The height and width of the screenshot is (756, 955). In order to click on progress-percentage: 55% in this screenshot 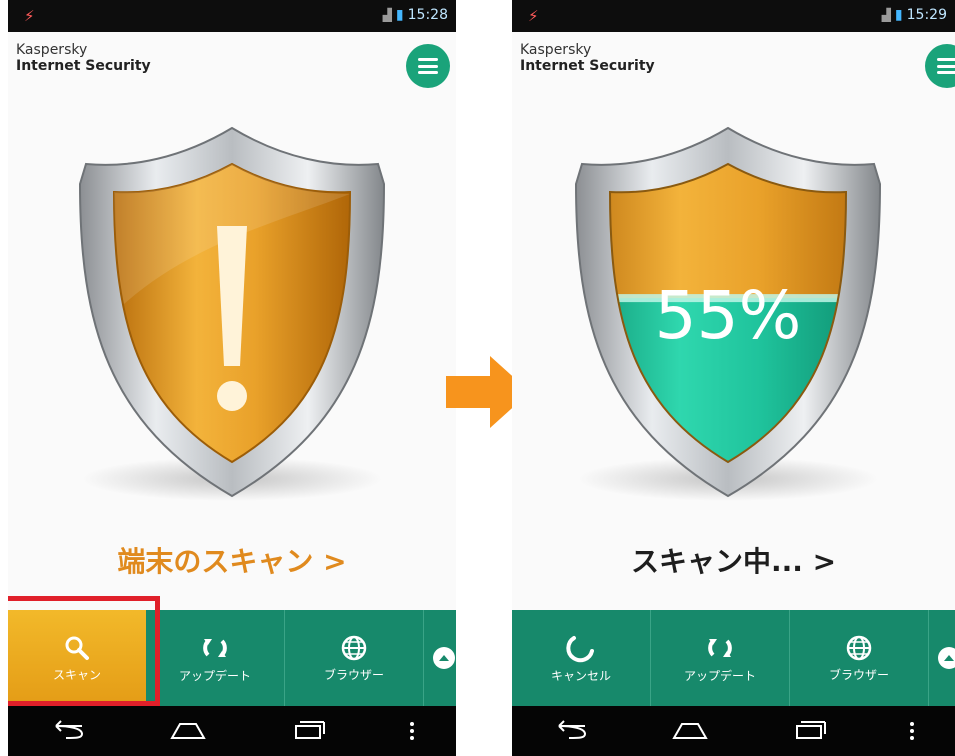, I will do `click(728, 315)`.